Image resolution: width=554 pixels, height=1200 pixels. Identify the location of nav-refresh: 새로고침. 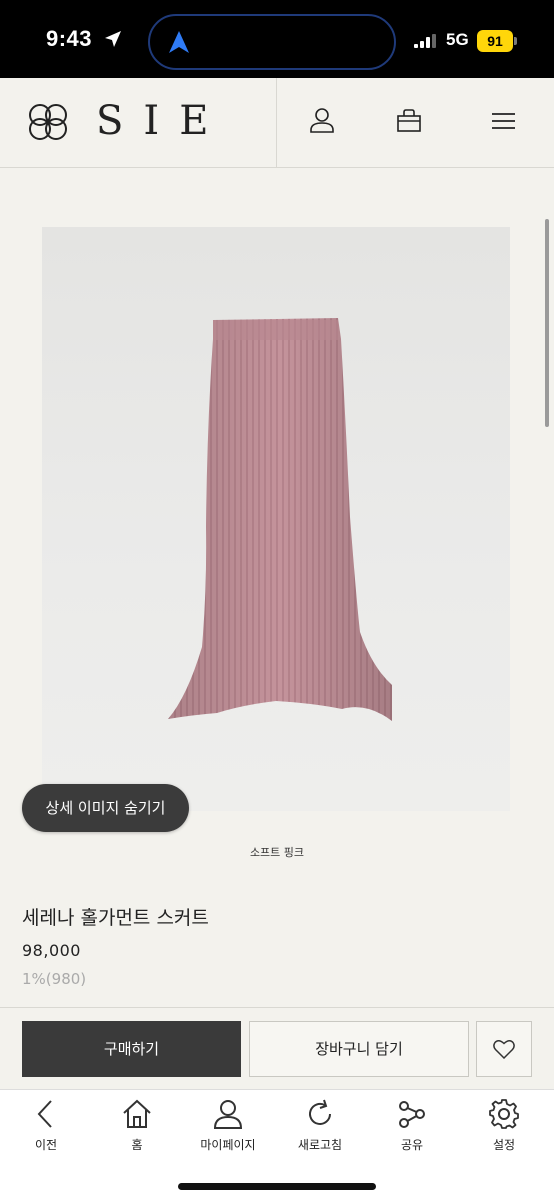
(320, 1129).